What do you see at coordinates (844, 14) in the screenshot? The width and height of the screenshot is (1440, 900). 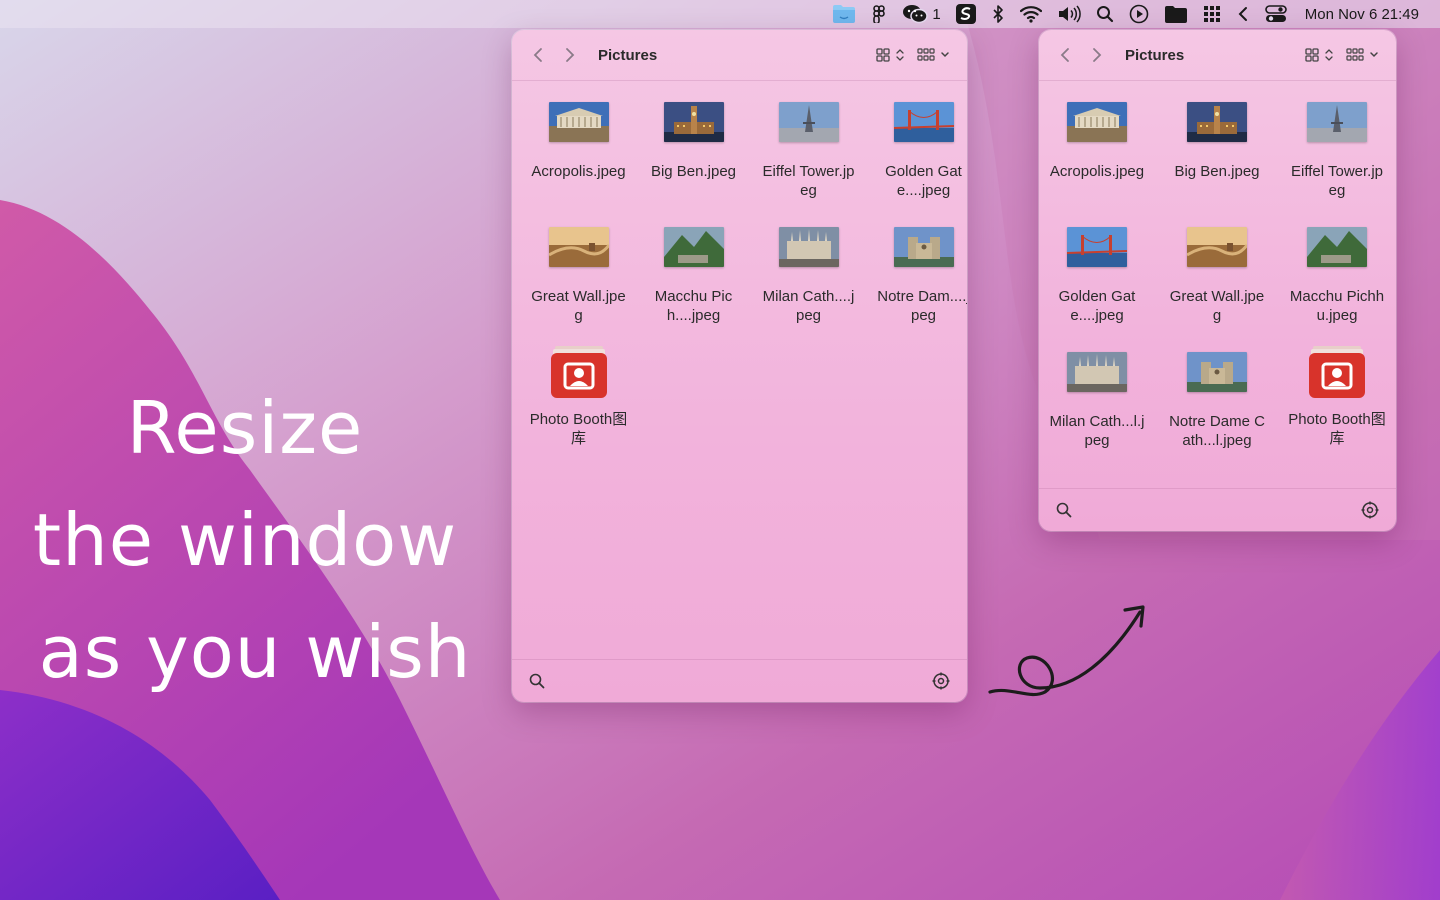 I see `finder-folder-icon` at bounding box center [844, 14].